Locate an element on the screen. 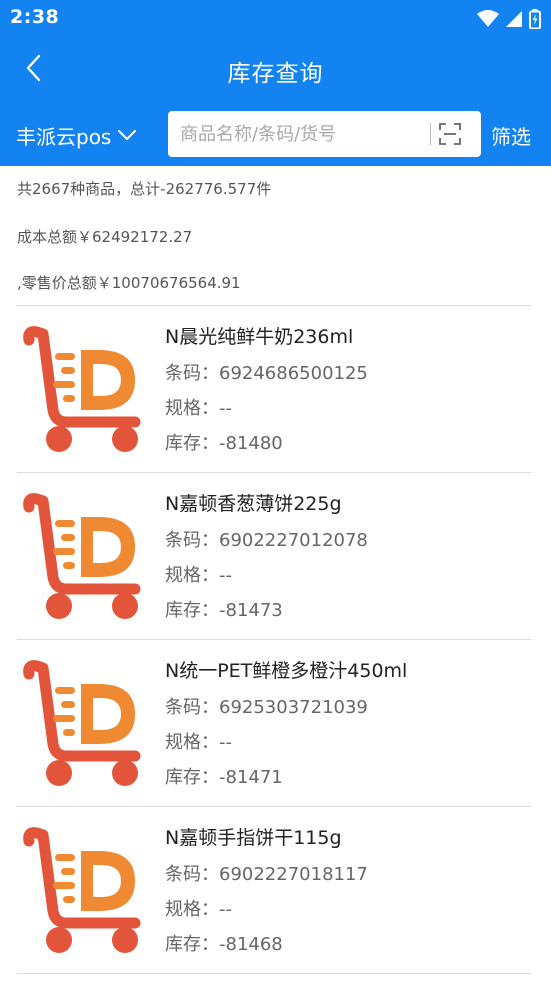 This screenshot has width=551, height=981. search-bar: 丰派云pos 筛选 is located at coordinates (275, 134).